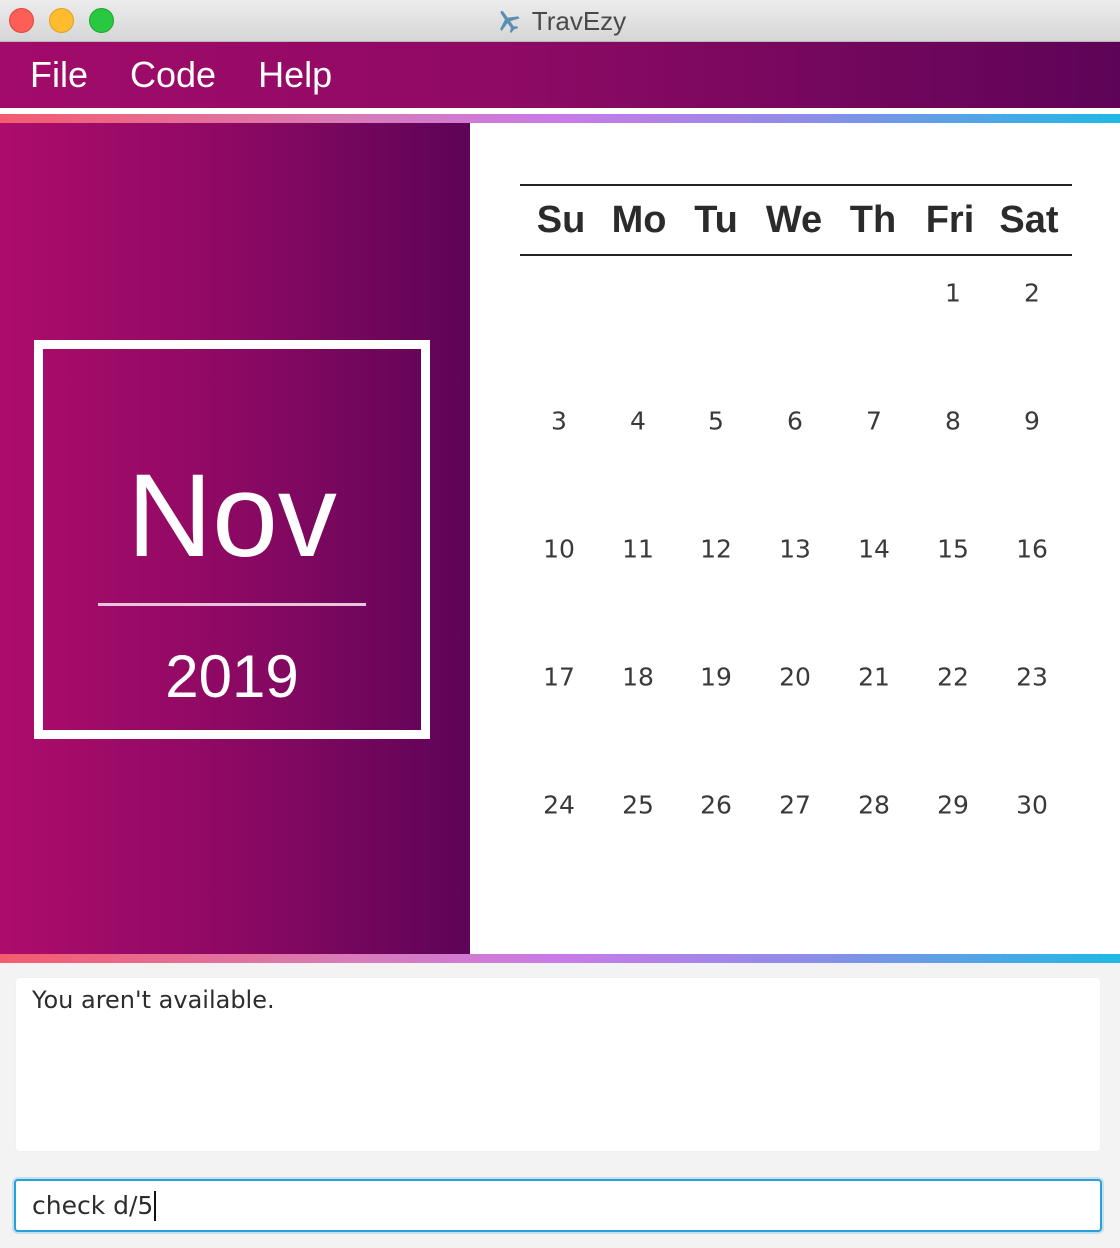  I want to click on calendar-day: 8, so click(953, 421).